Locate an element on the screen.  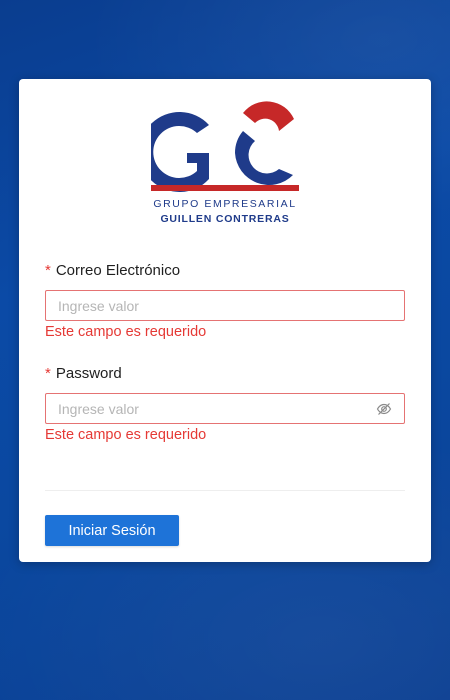
password-field-wrapper is located at coordinates (225, 408).